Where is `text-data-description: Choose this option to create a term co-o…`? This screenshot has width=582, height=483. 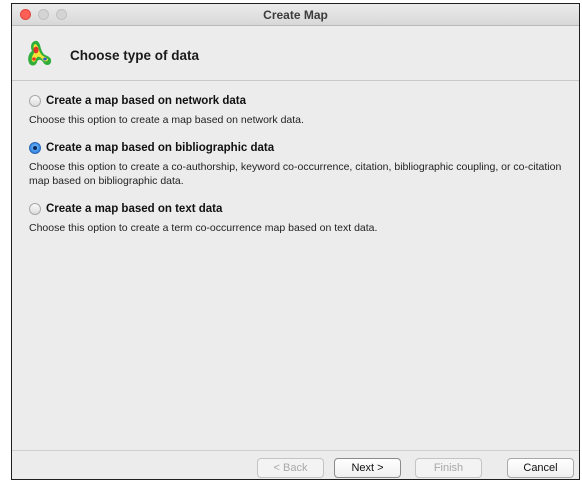 text-data-description: Choose this option to create a term co-o… is located at coordinates (203, 228).